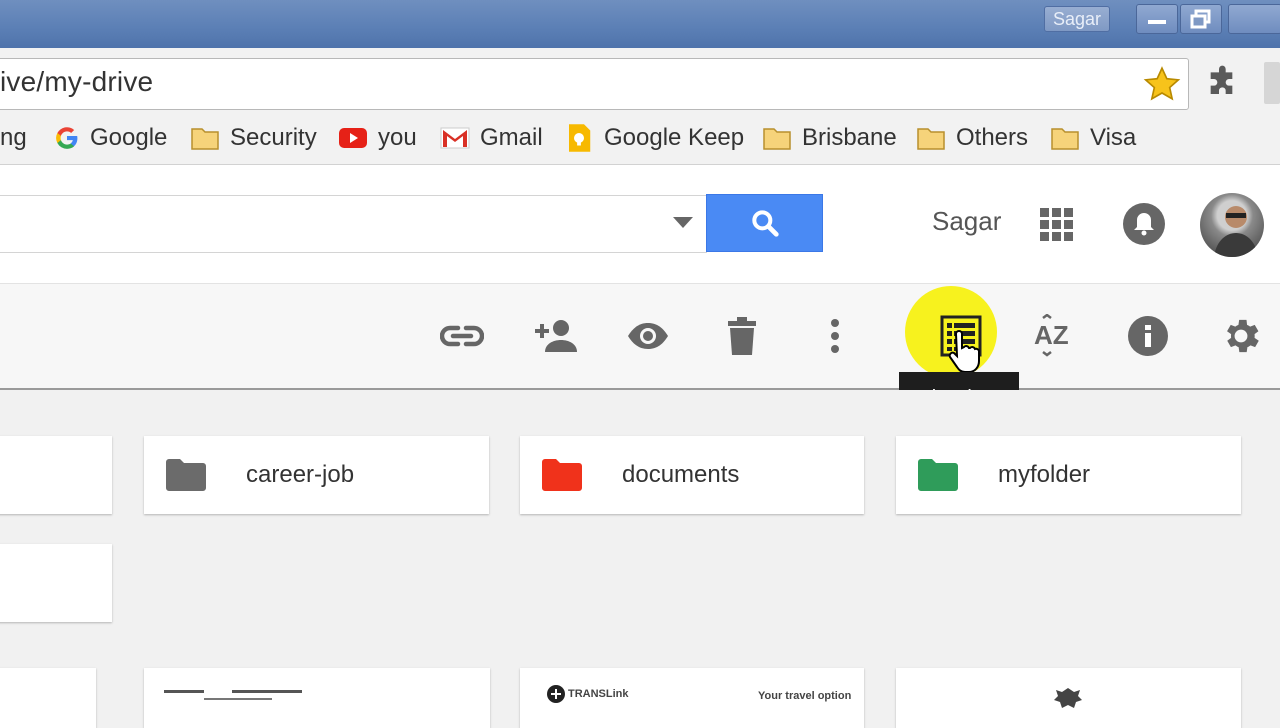  I want to click on avatar, so click(1232, 225).